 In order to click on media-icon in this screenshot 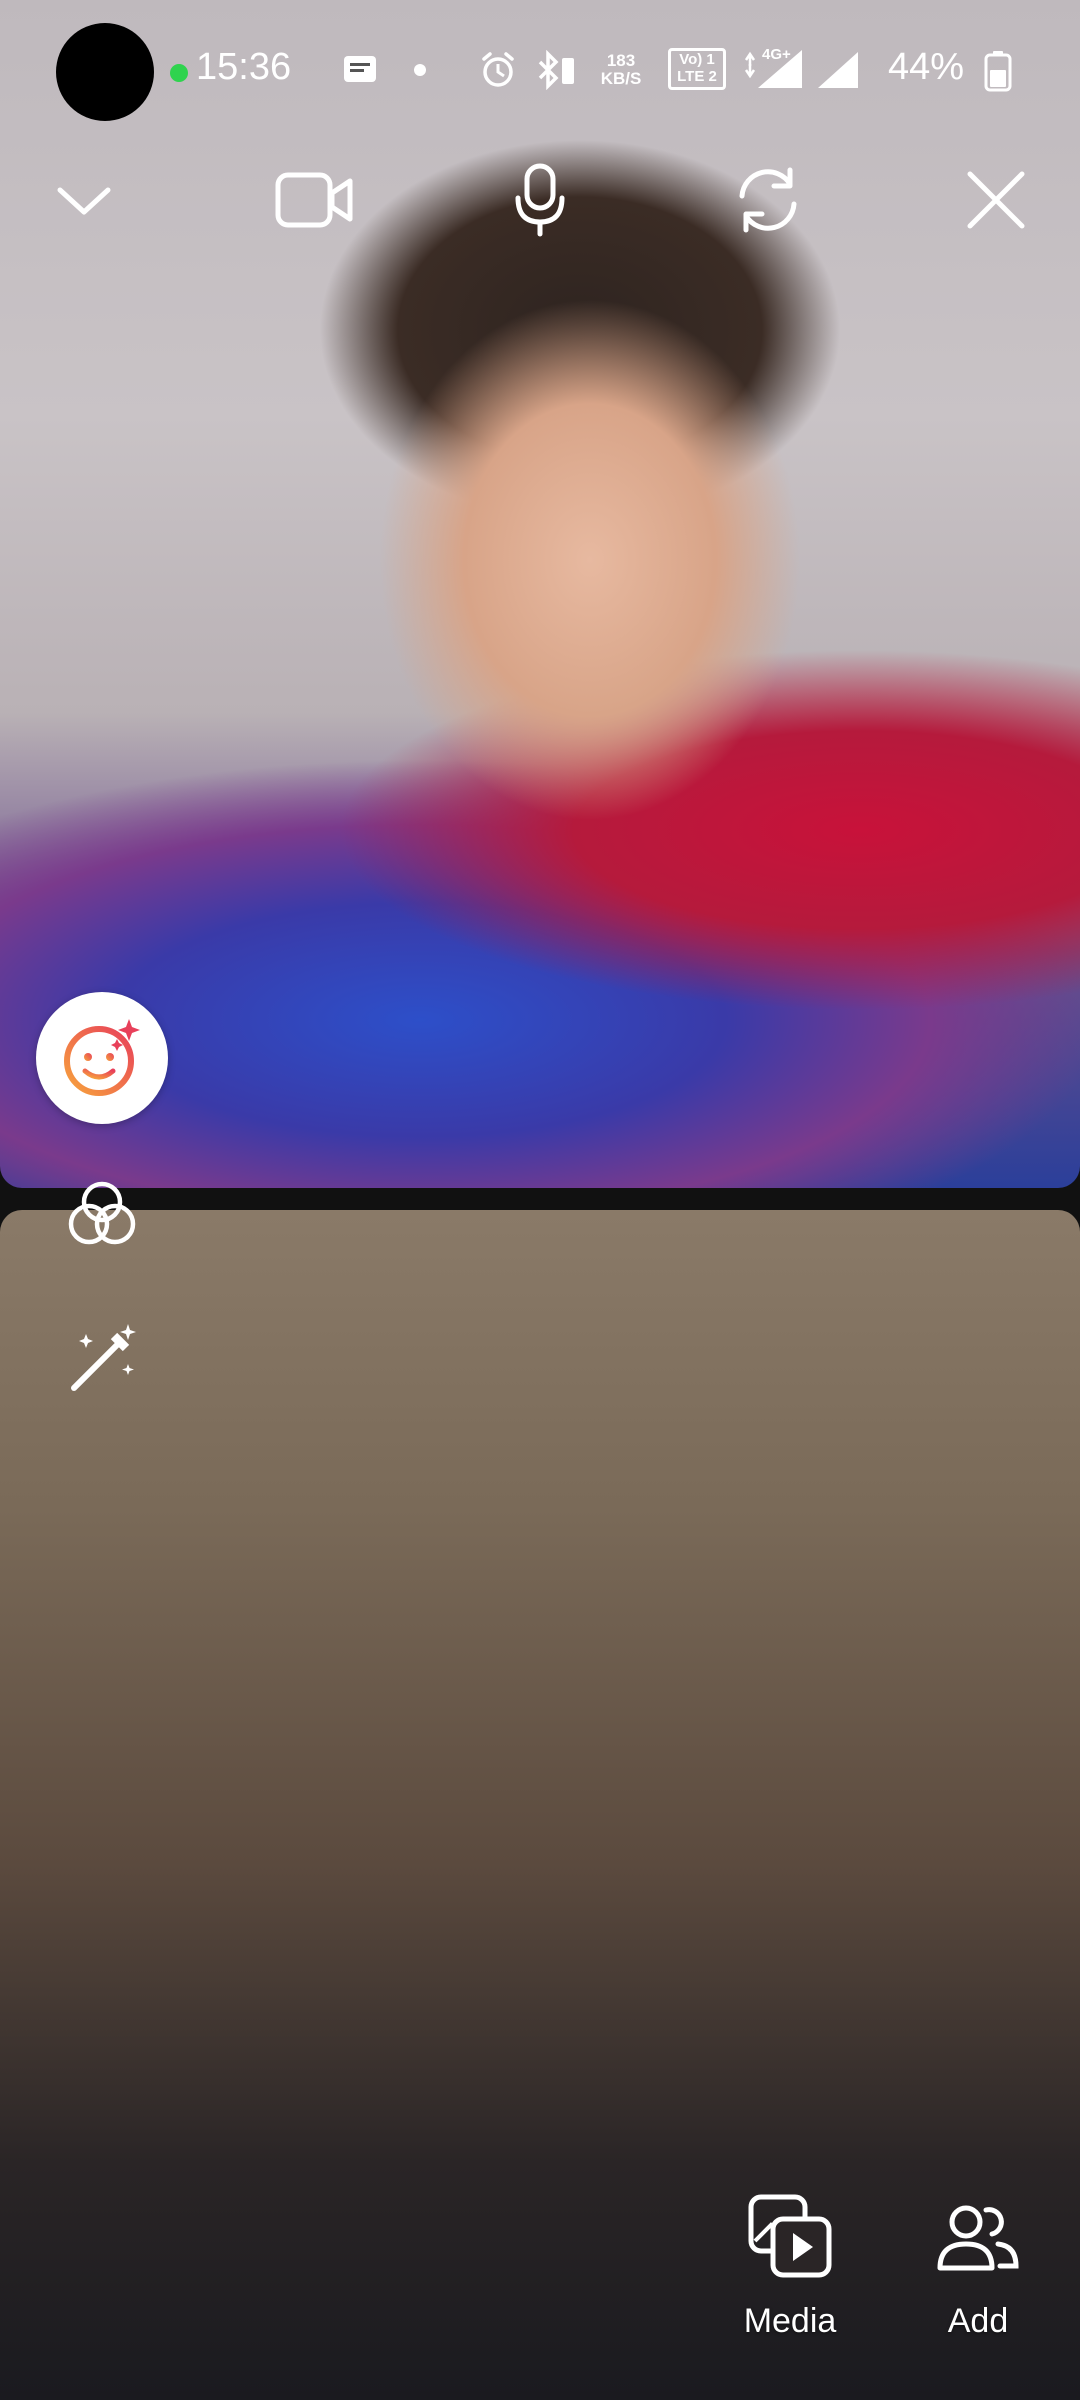, I will do `click(790, 2236)`.